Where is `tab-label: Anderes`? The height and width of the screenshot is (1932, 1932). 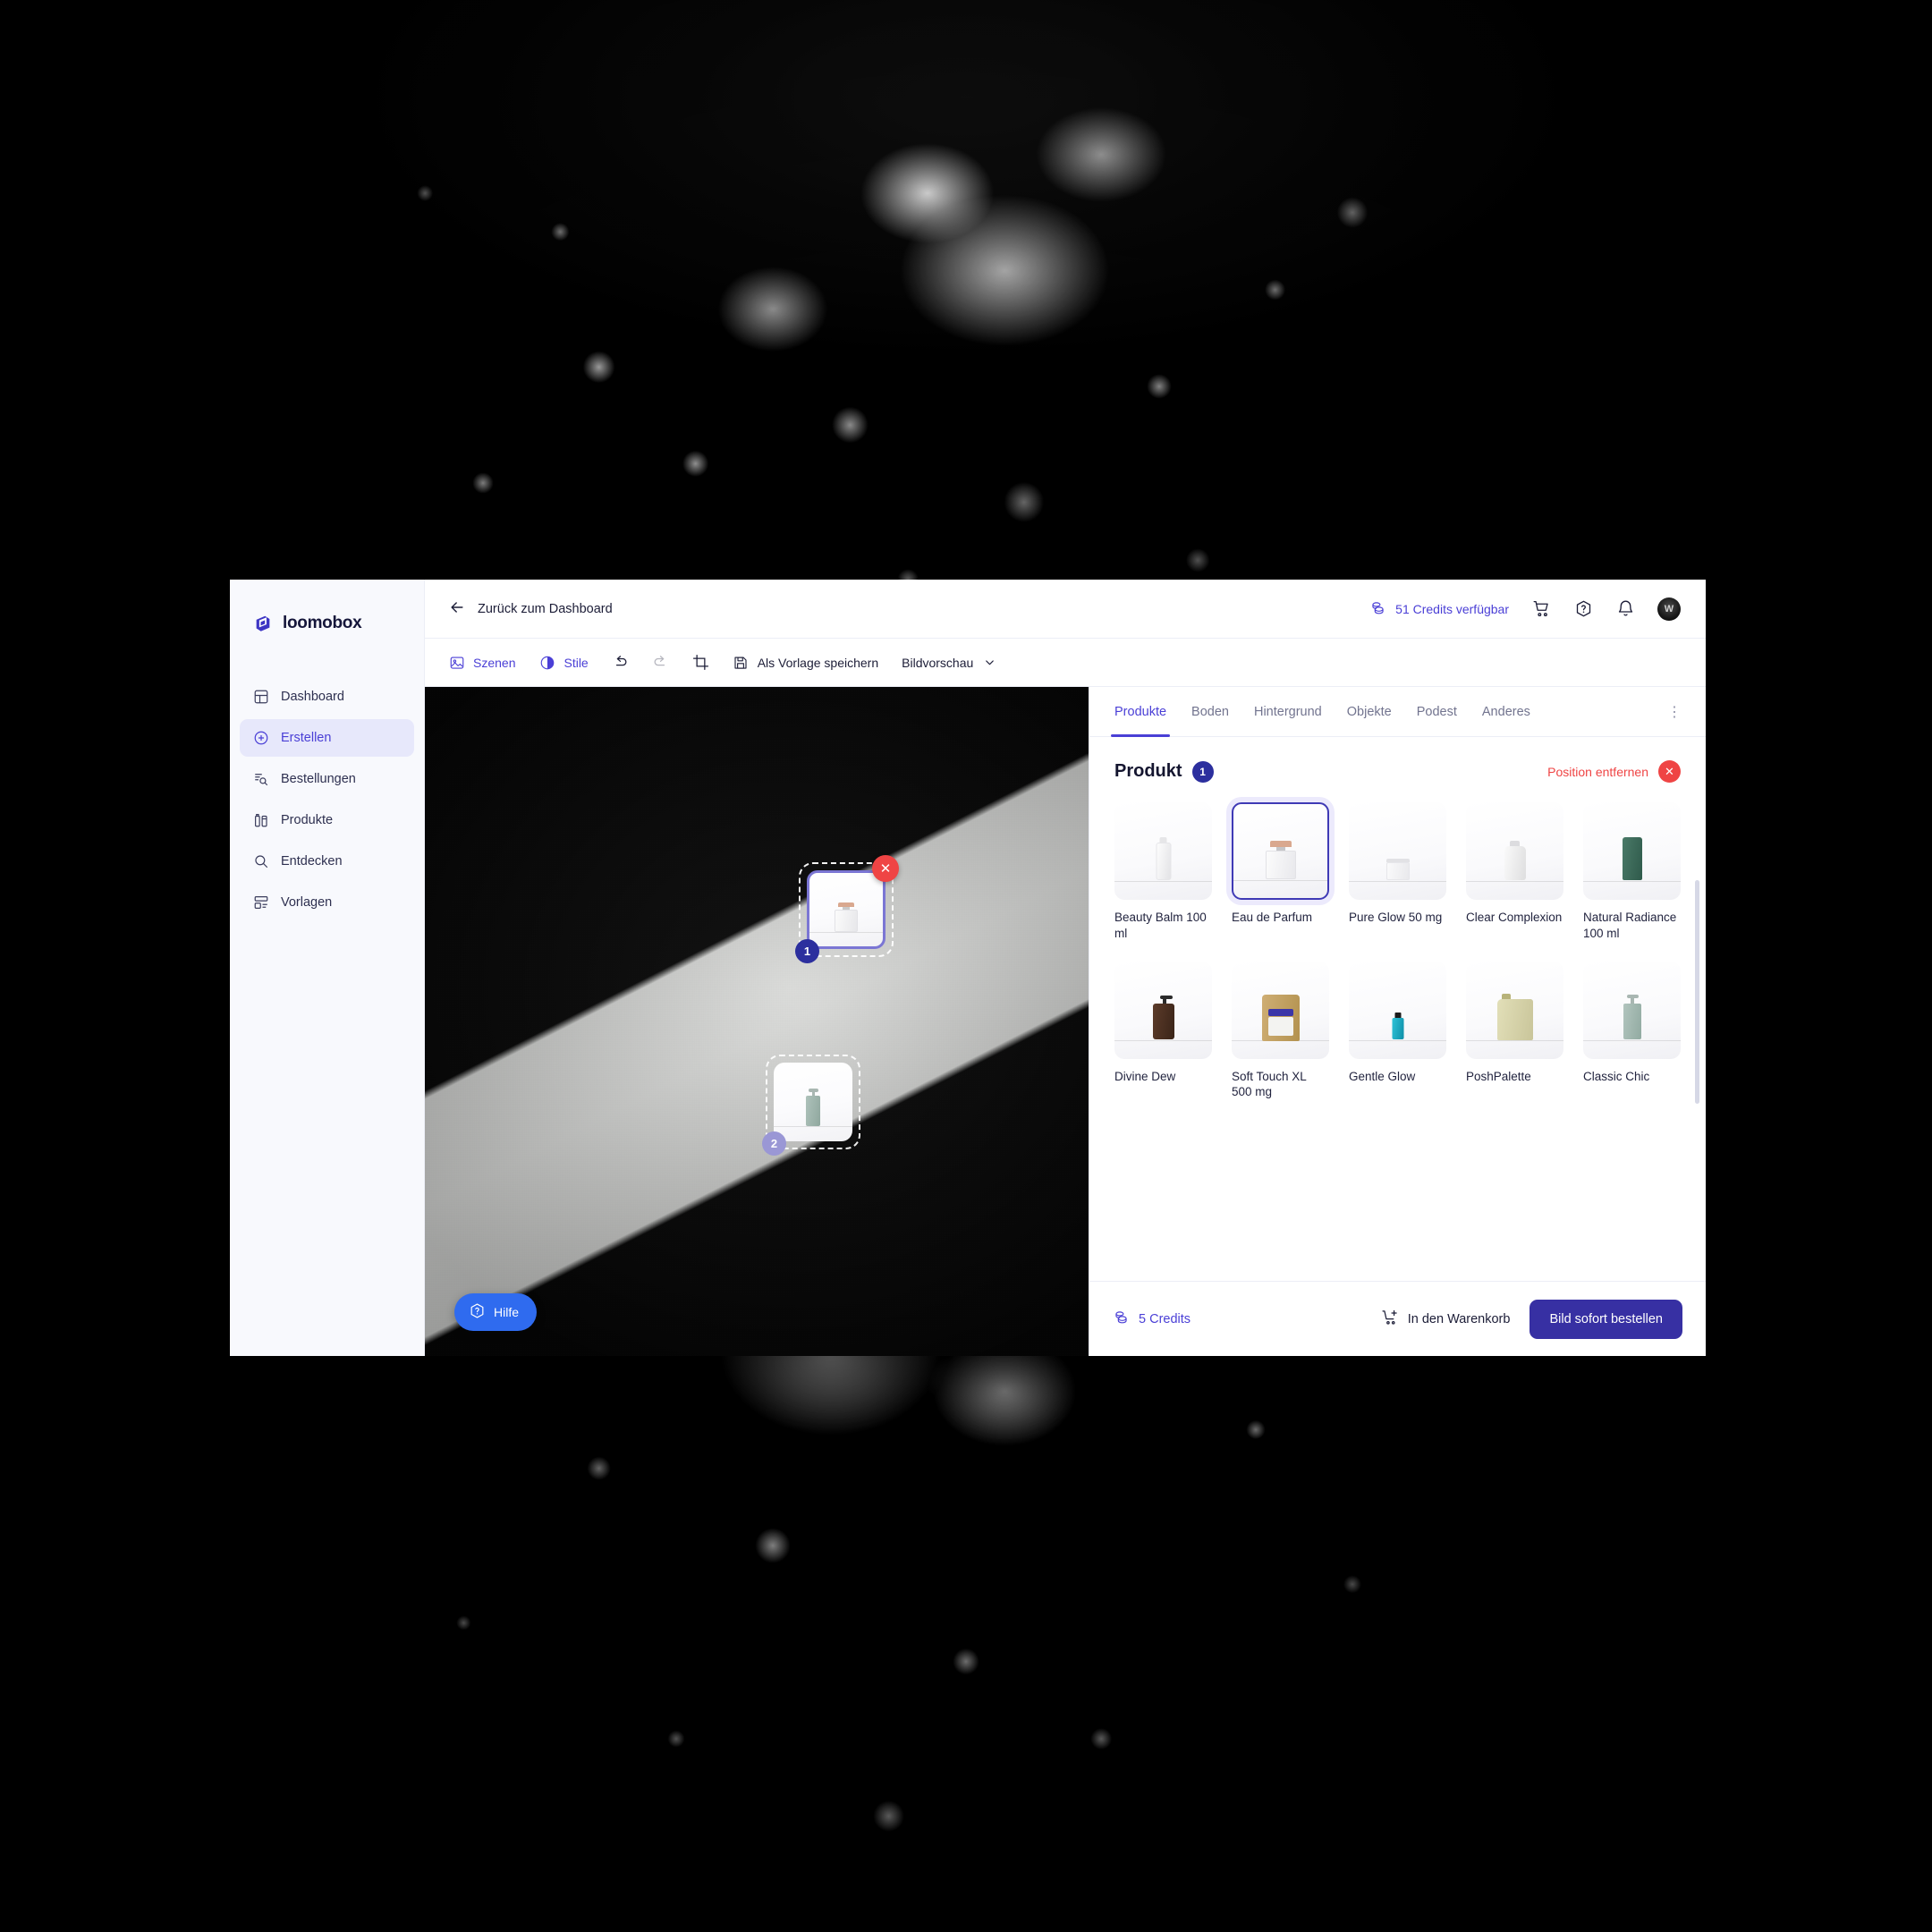
tab-label: Anderes is located at coordinates (1505, 711).